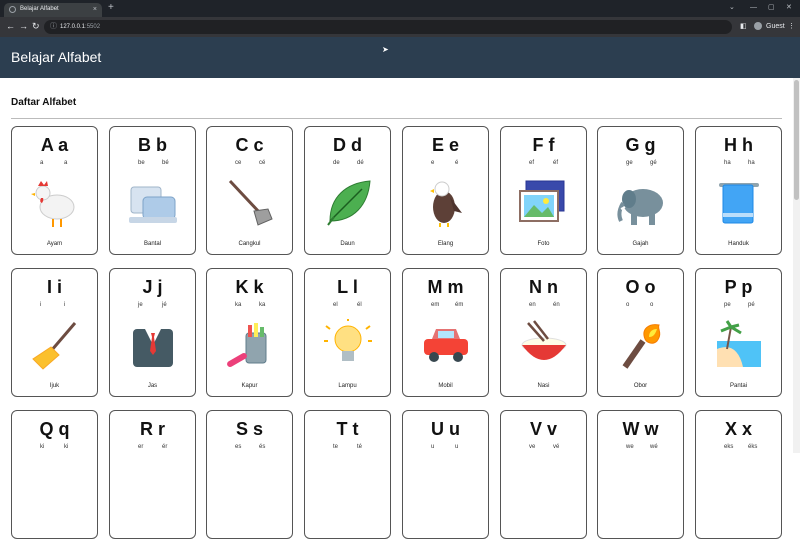 This screenshot has width=800, height=539. What do you see at coordinates (738, 244) in the screenshot?
I see `card-word: Handuk` at bounding box center [738, 244].